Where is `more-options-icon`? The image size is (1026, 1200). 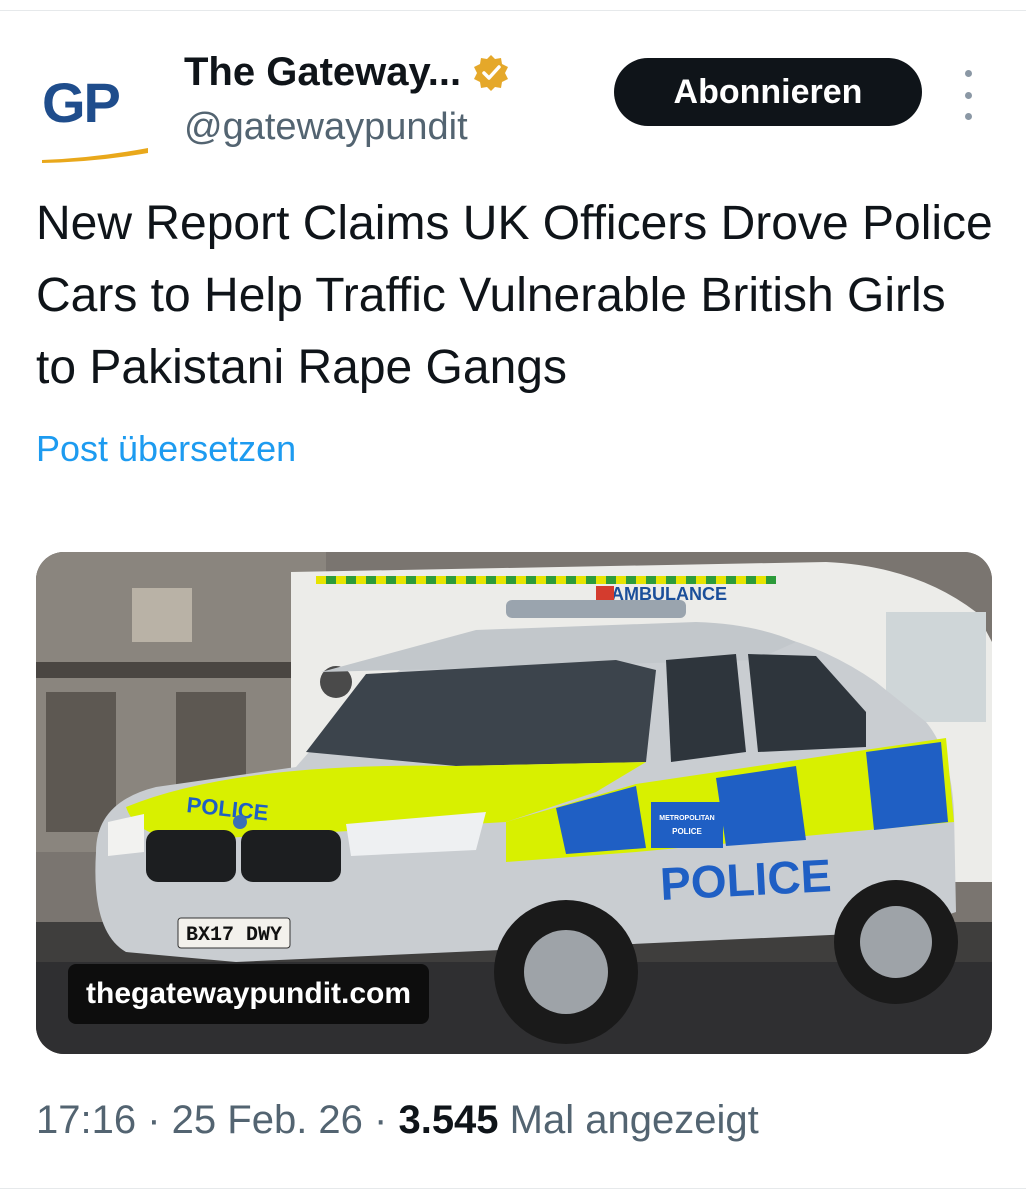 more-options-icon is located at coordinates (968, 95).